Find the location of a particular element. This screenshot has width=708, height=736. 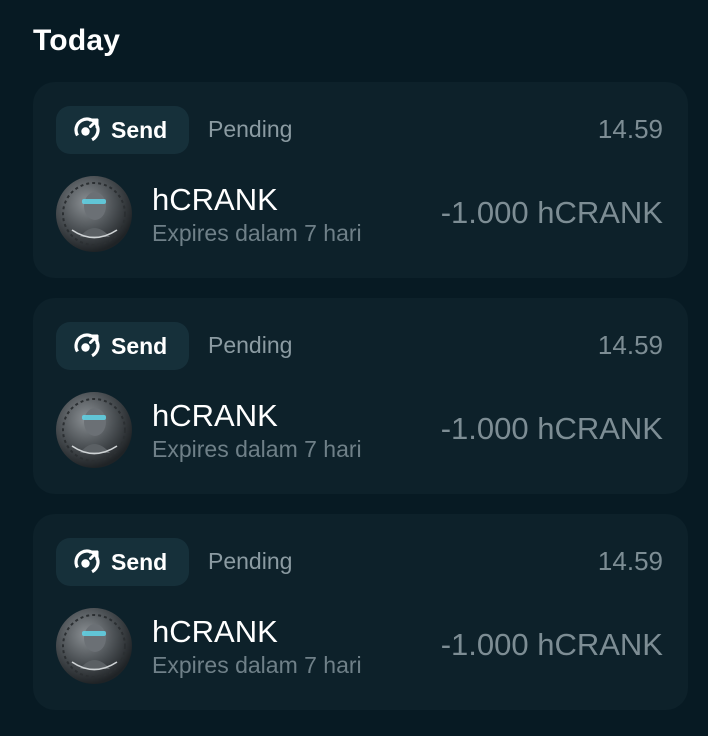

section-title-today: Today is located at coordinates (77, 40).